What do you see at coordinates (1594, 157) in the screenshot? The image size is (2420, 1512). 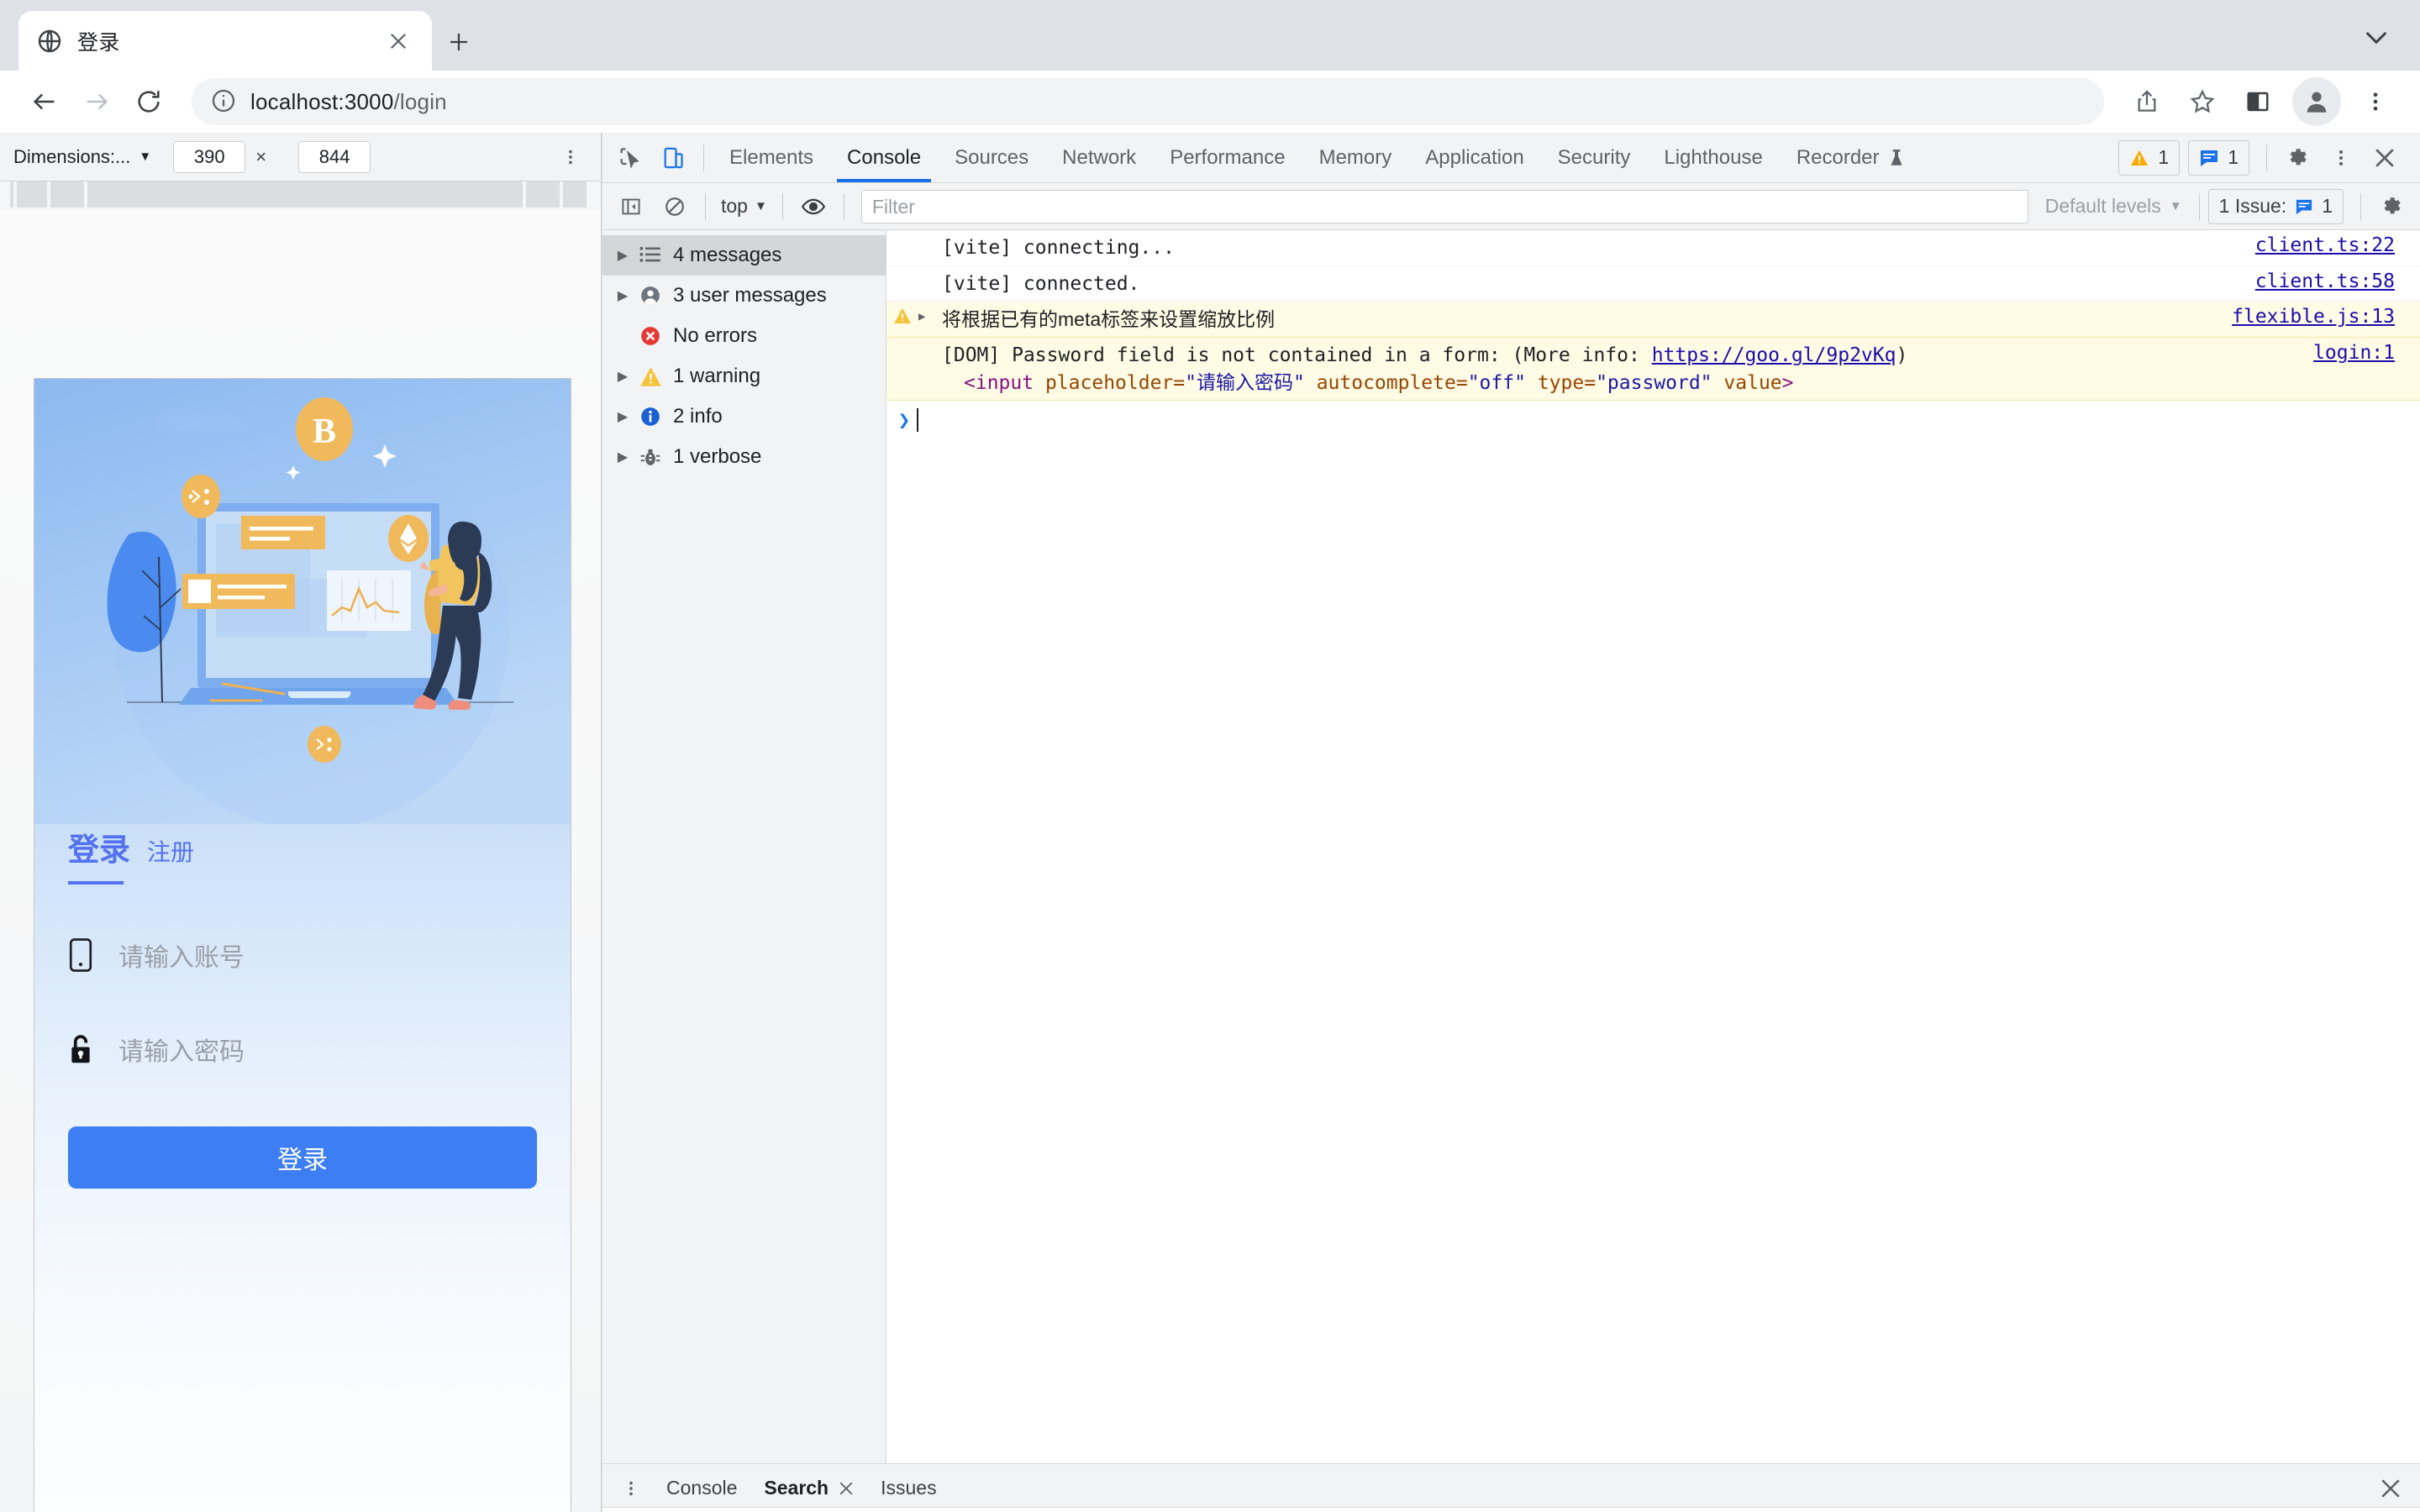 I see `tab-security: Security` at bounding box center [1594, 157].